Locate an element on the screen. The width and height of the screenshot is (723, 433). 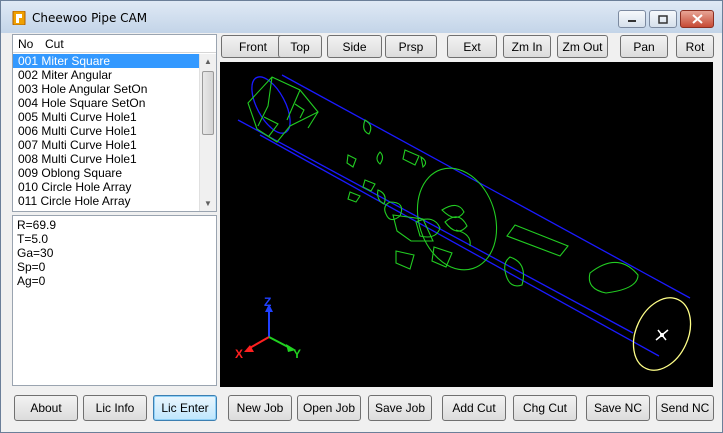
about-button: About is located at coordinates (46, 408).